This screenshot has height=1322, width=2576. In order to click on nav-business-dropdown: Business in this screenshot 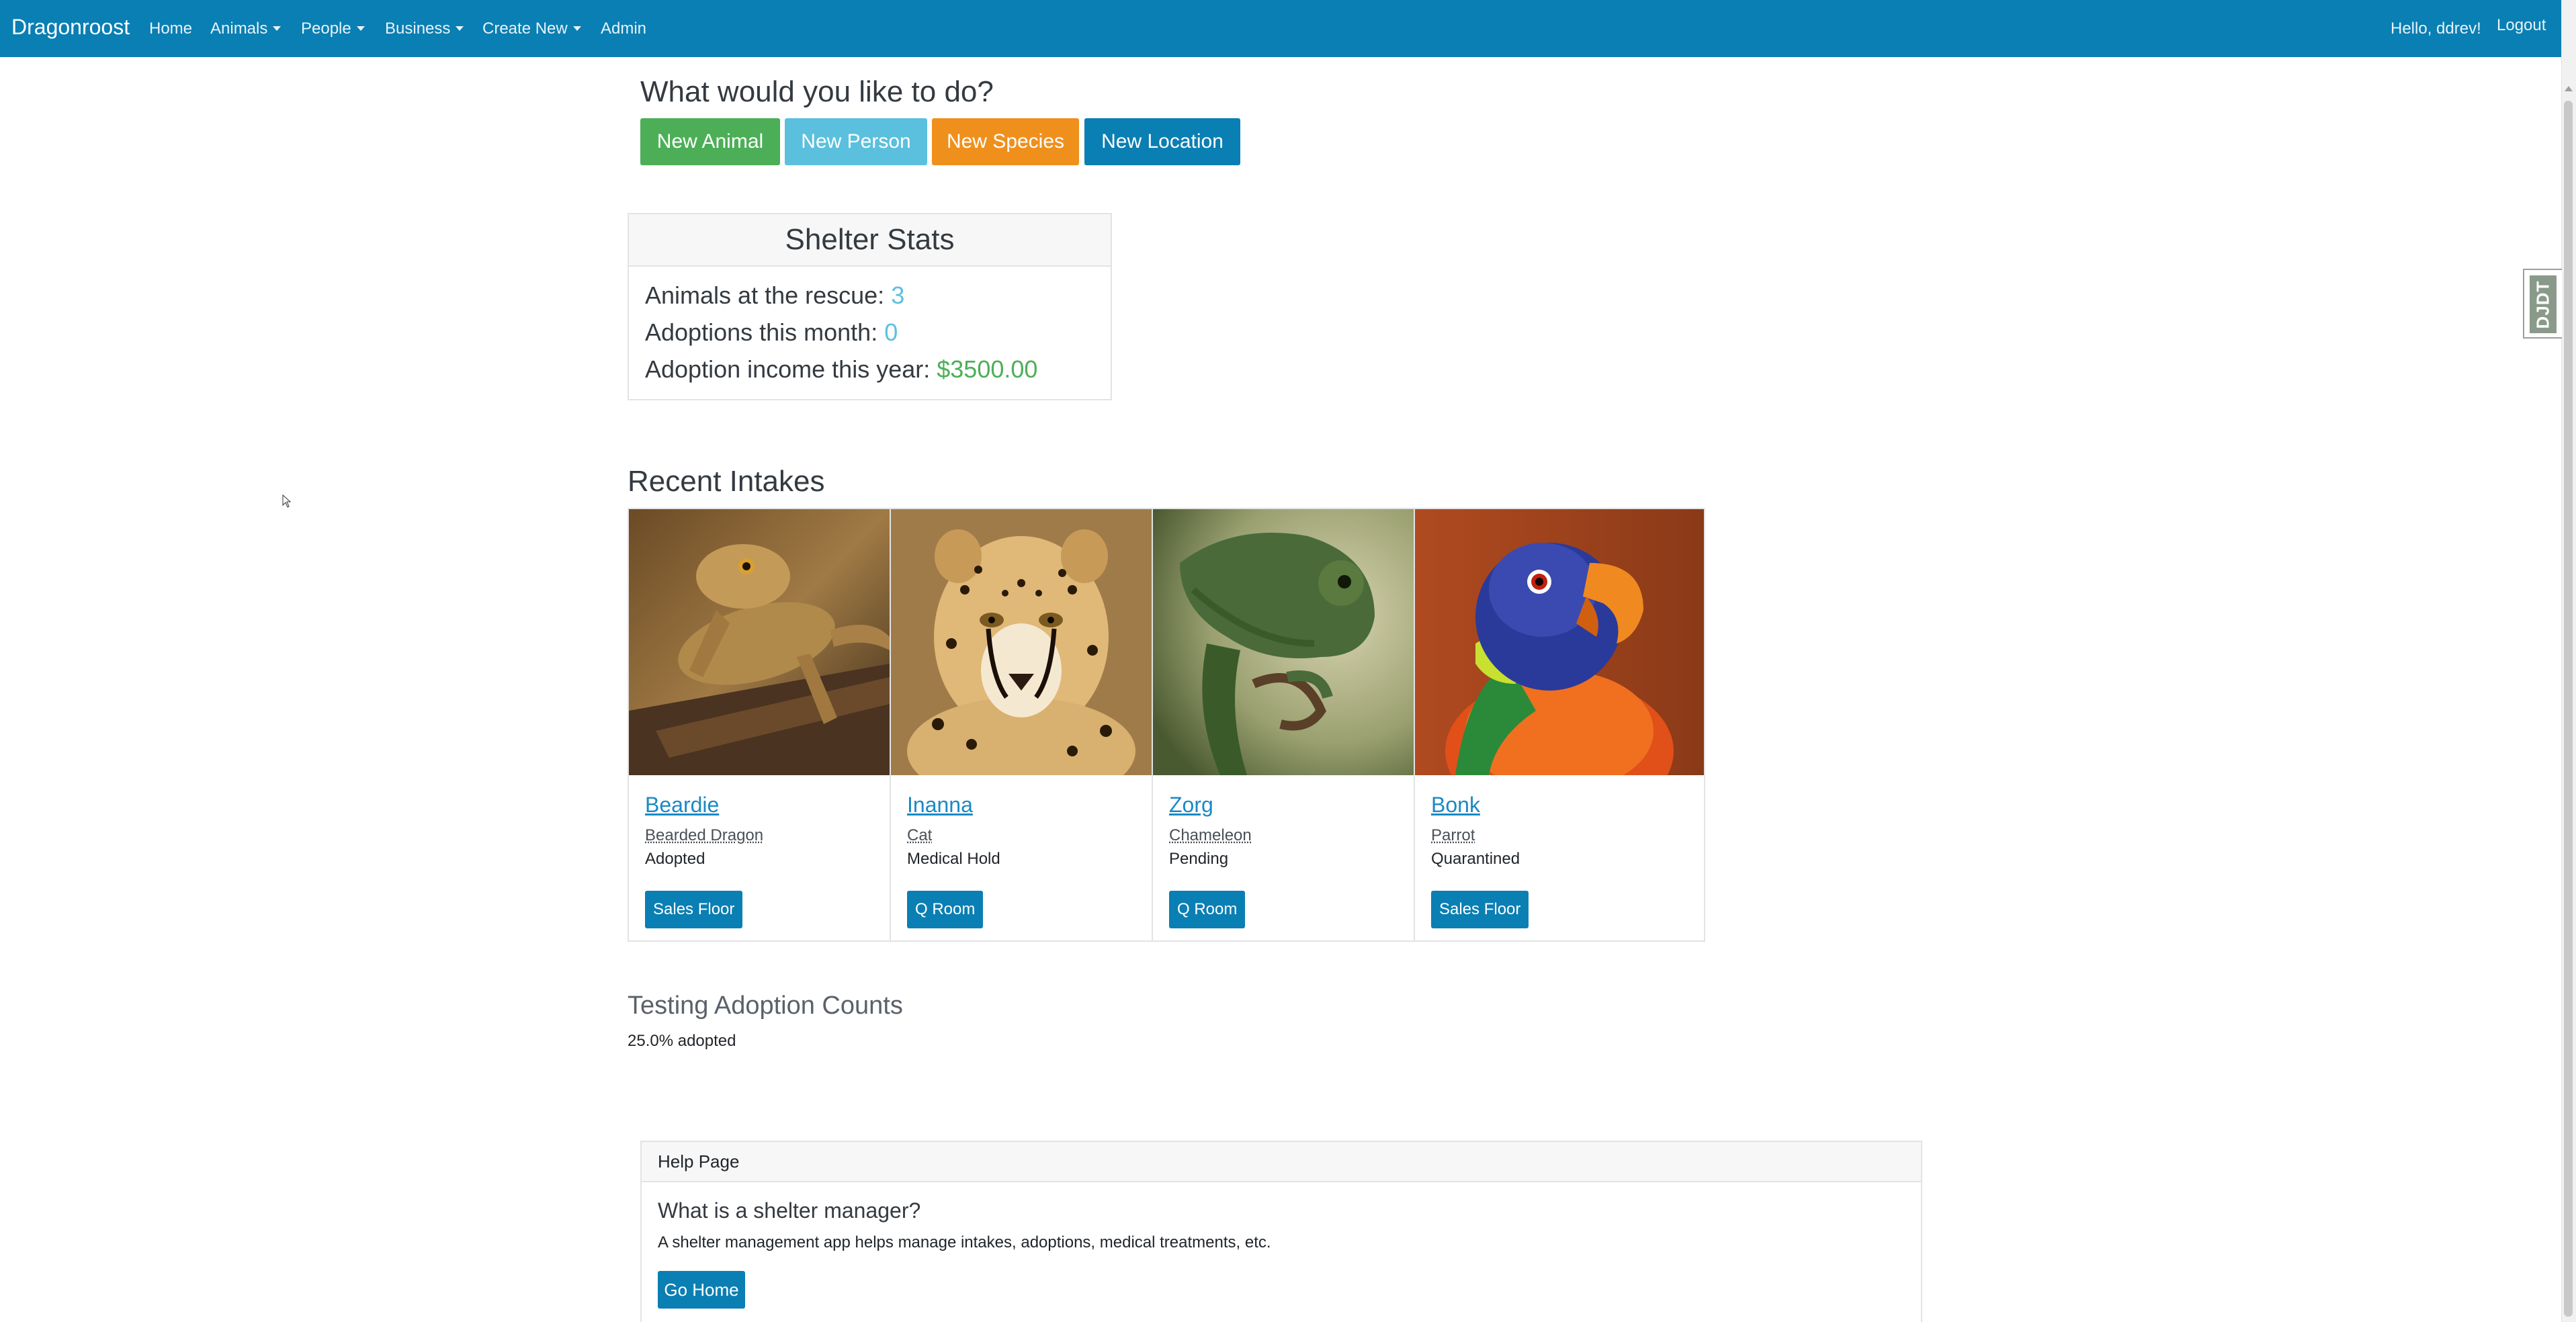, I will do `click(424, 28)`.